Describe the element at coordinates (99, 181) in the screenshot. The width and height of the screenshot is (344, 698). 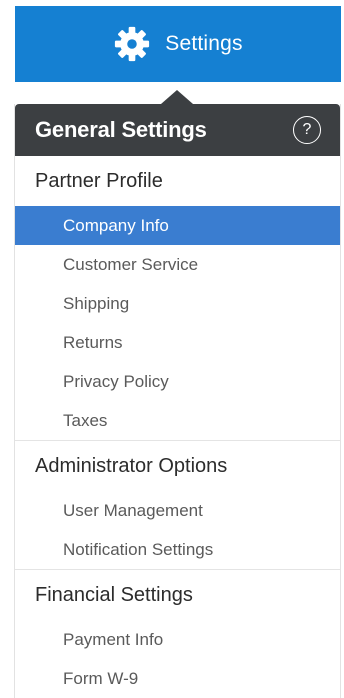
I see `section-title: Partner Profile` at that location.